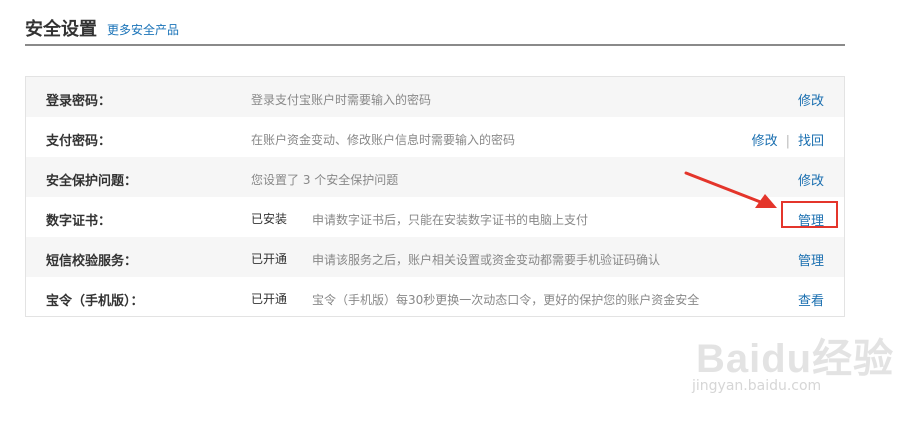 This screenshot has width=904, height=422. I want to click on baidu-jingyan-watermark: Baidu经验 jingyan.baidu.com, so click(792, 364).